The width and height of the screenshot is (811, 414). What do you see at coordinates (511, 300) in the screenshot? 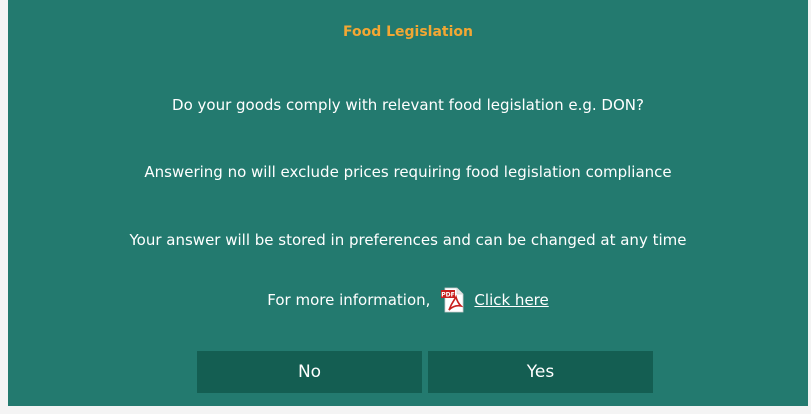
I see `click-here-link: Click here` at bounding box center [511, 300].